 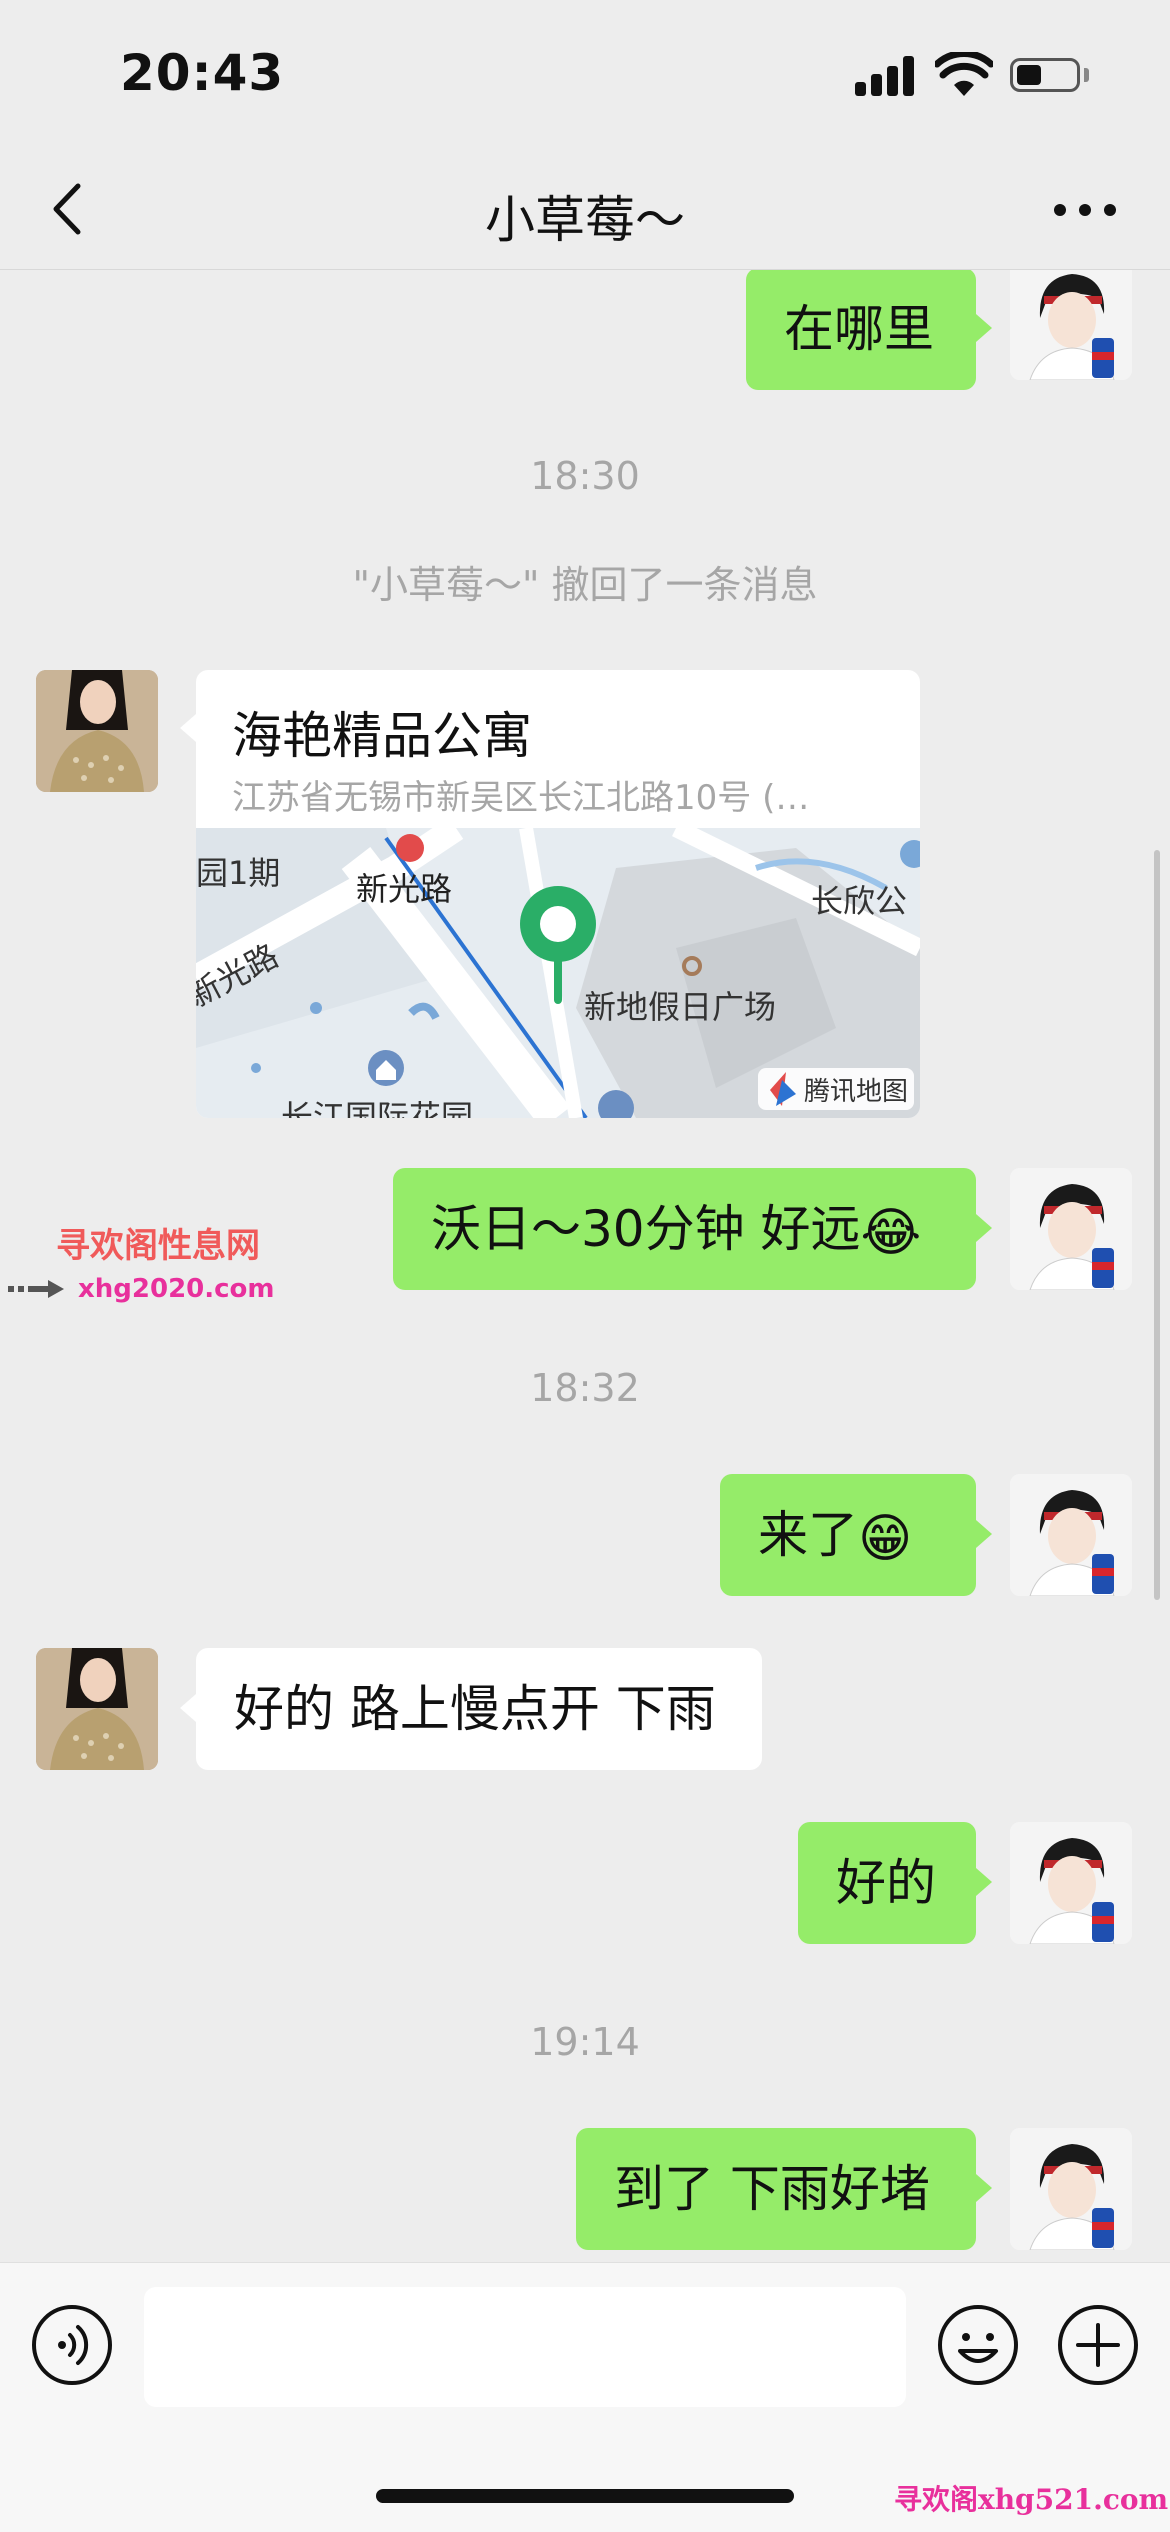 I want to click on signal-icon, so click(x=886, y=76).